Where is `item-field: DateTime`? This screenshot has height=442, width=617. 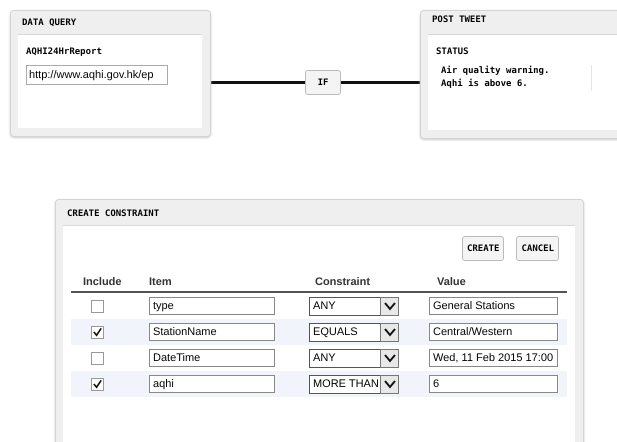 item-field: DateTime is located at coordinates (212, 358).